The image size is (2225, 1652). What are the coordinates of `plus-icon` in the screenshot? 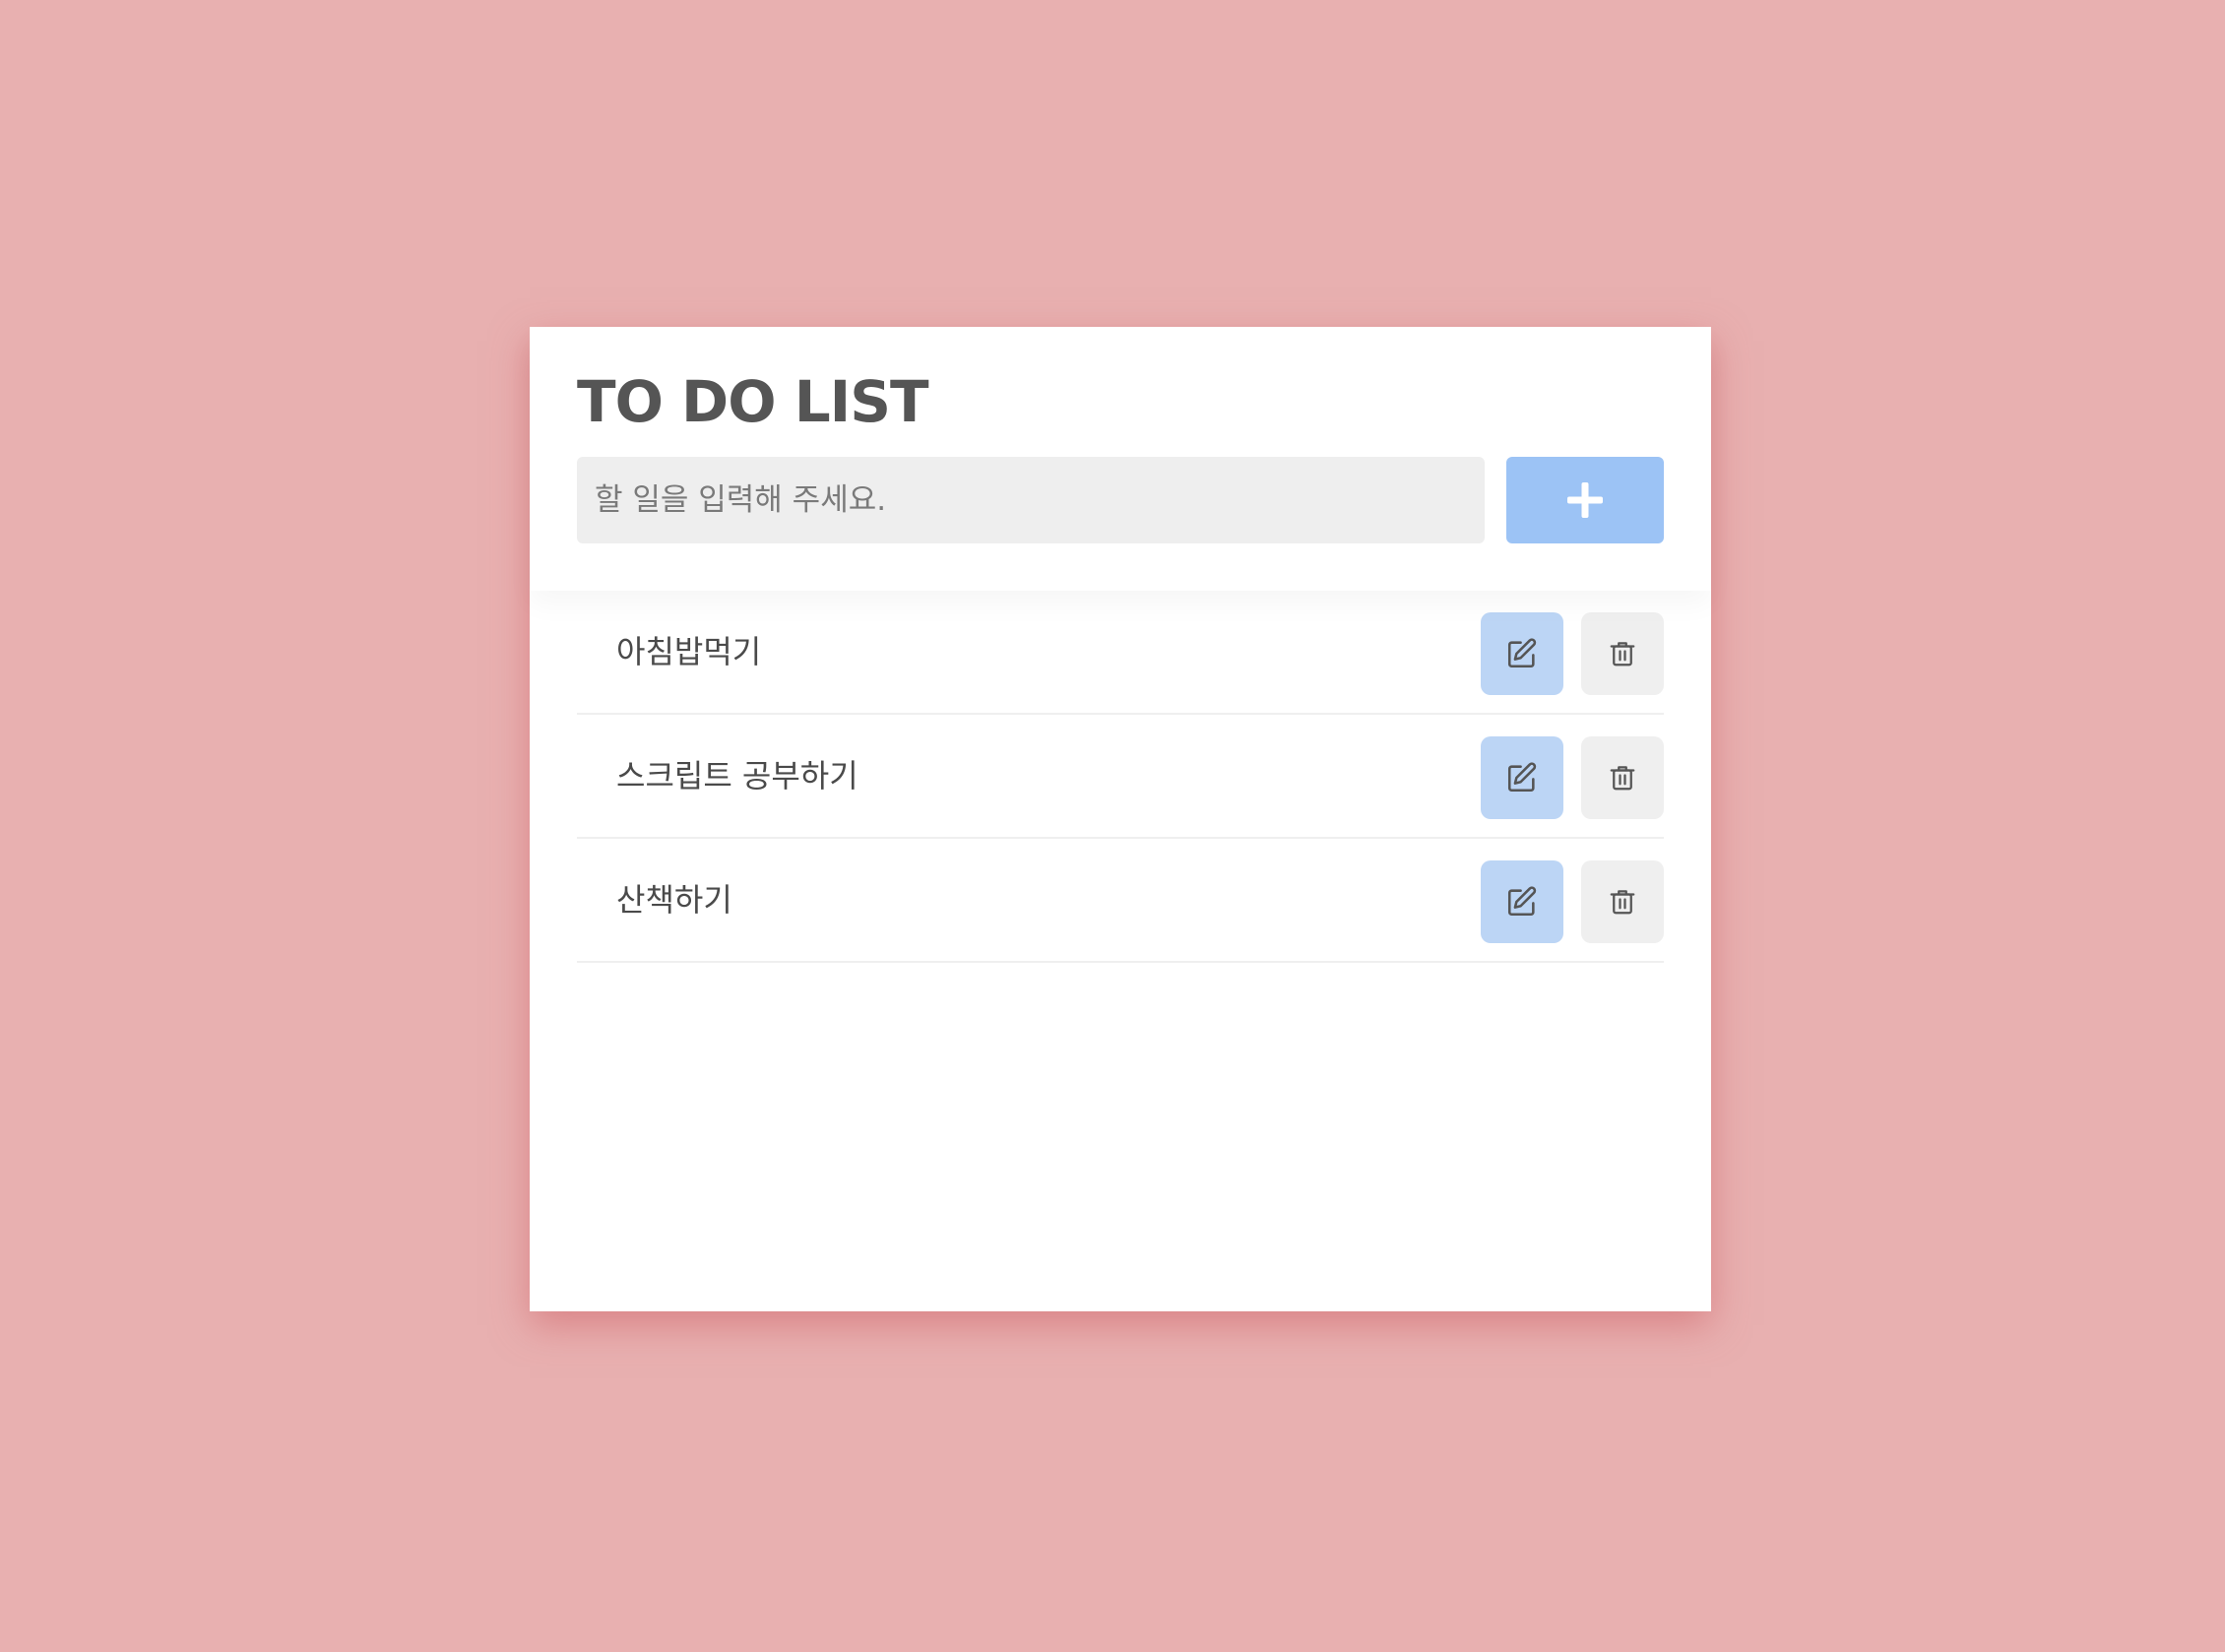 It's located at (1585, 500).